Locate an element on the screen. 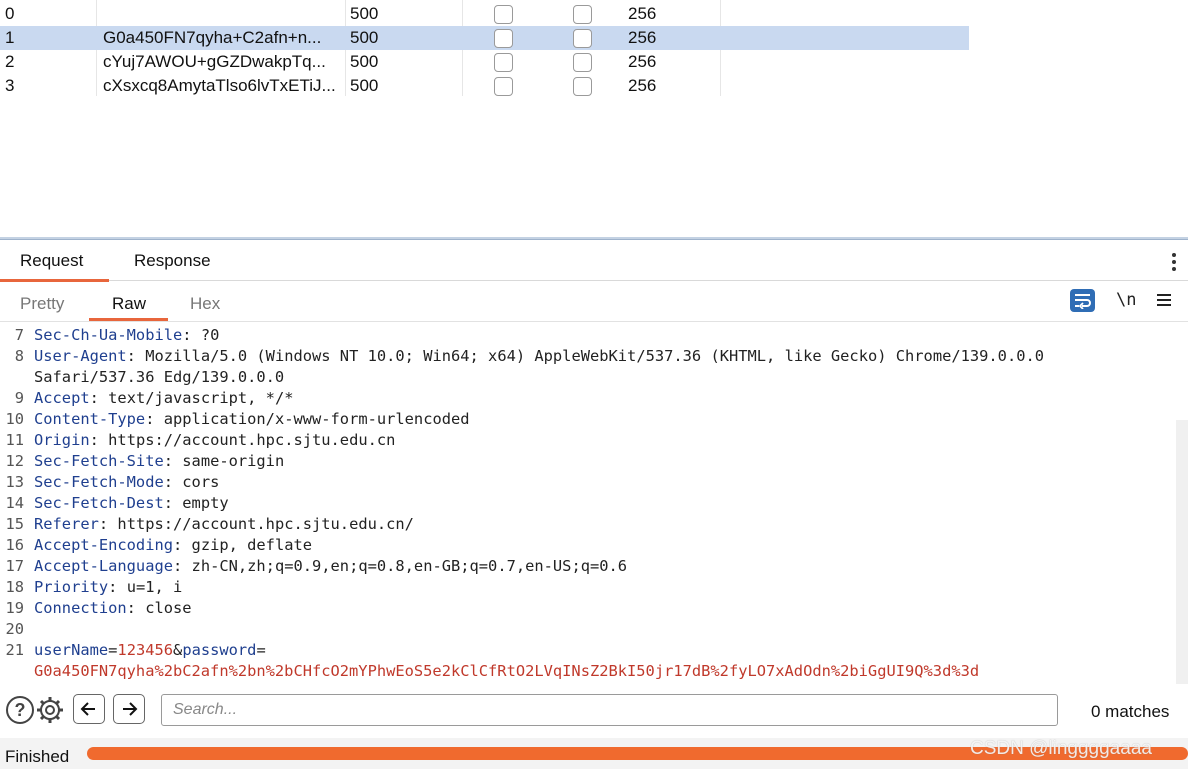 This screenshot has width=1188, height=769. editor-scrollbar is located at coordinates (1182, 552).